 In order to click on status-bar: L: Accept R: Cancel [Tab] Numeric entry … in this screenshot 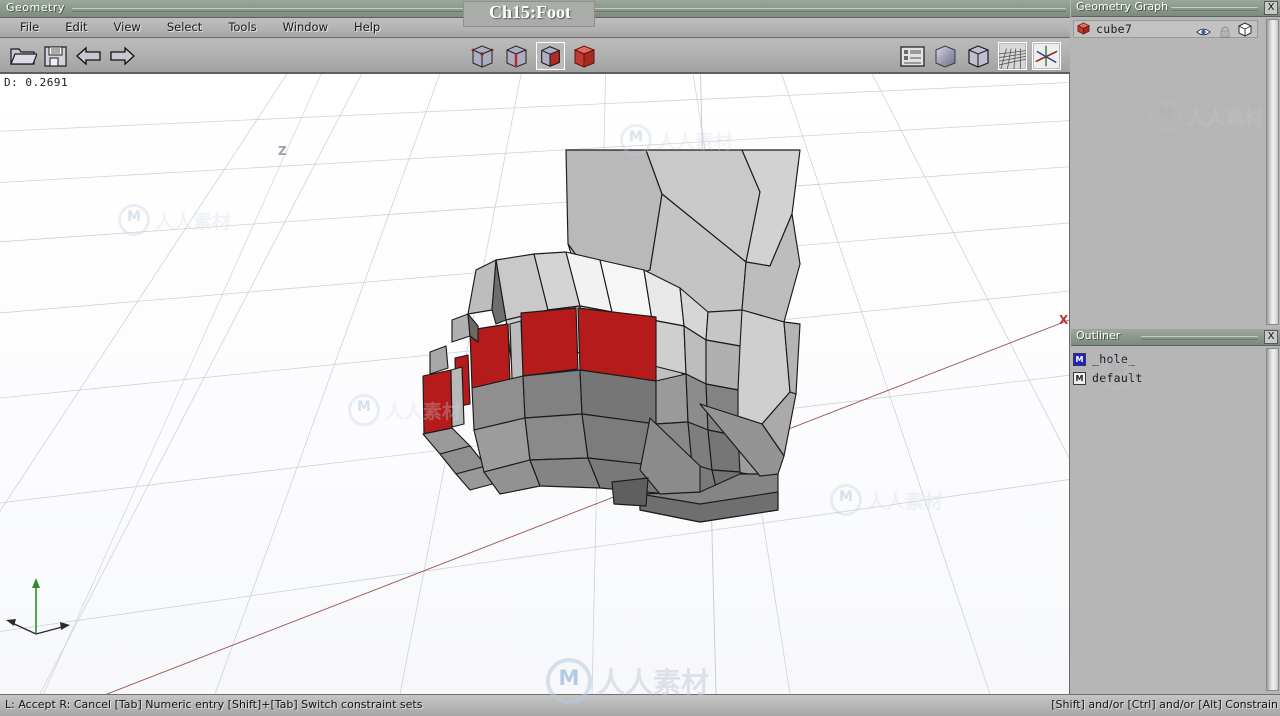, I will do `click(640, 705)`.